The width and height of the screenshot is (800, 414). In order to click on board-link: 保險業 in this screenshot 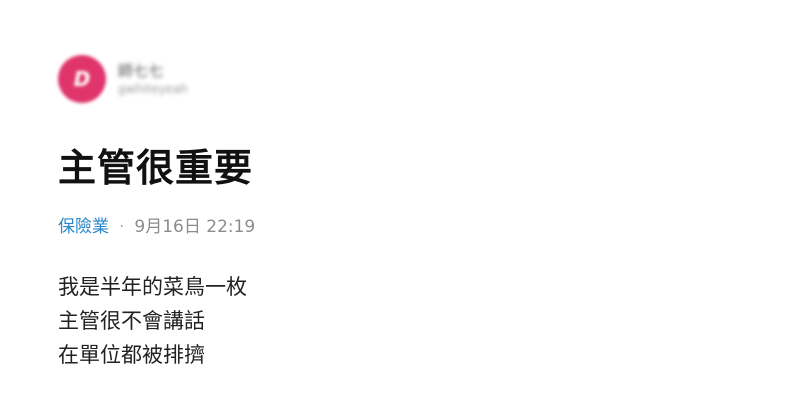, I will do `click(83, 227)`.